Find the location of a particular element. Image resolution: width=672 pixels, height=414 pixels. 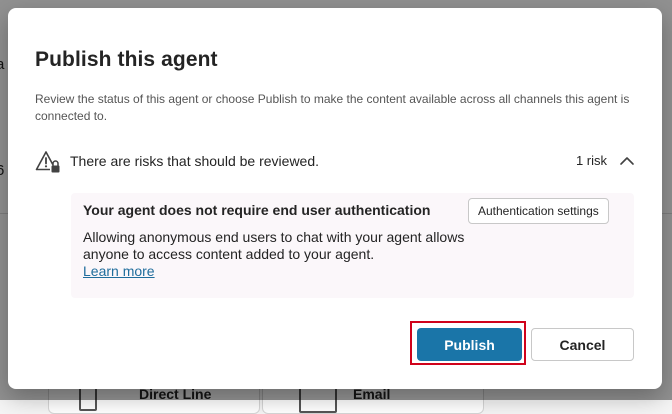

warning-lock-icon is located at coordinates (47, 162).